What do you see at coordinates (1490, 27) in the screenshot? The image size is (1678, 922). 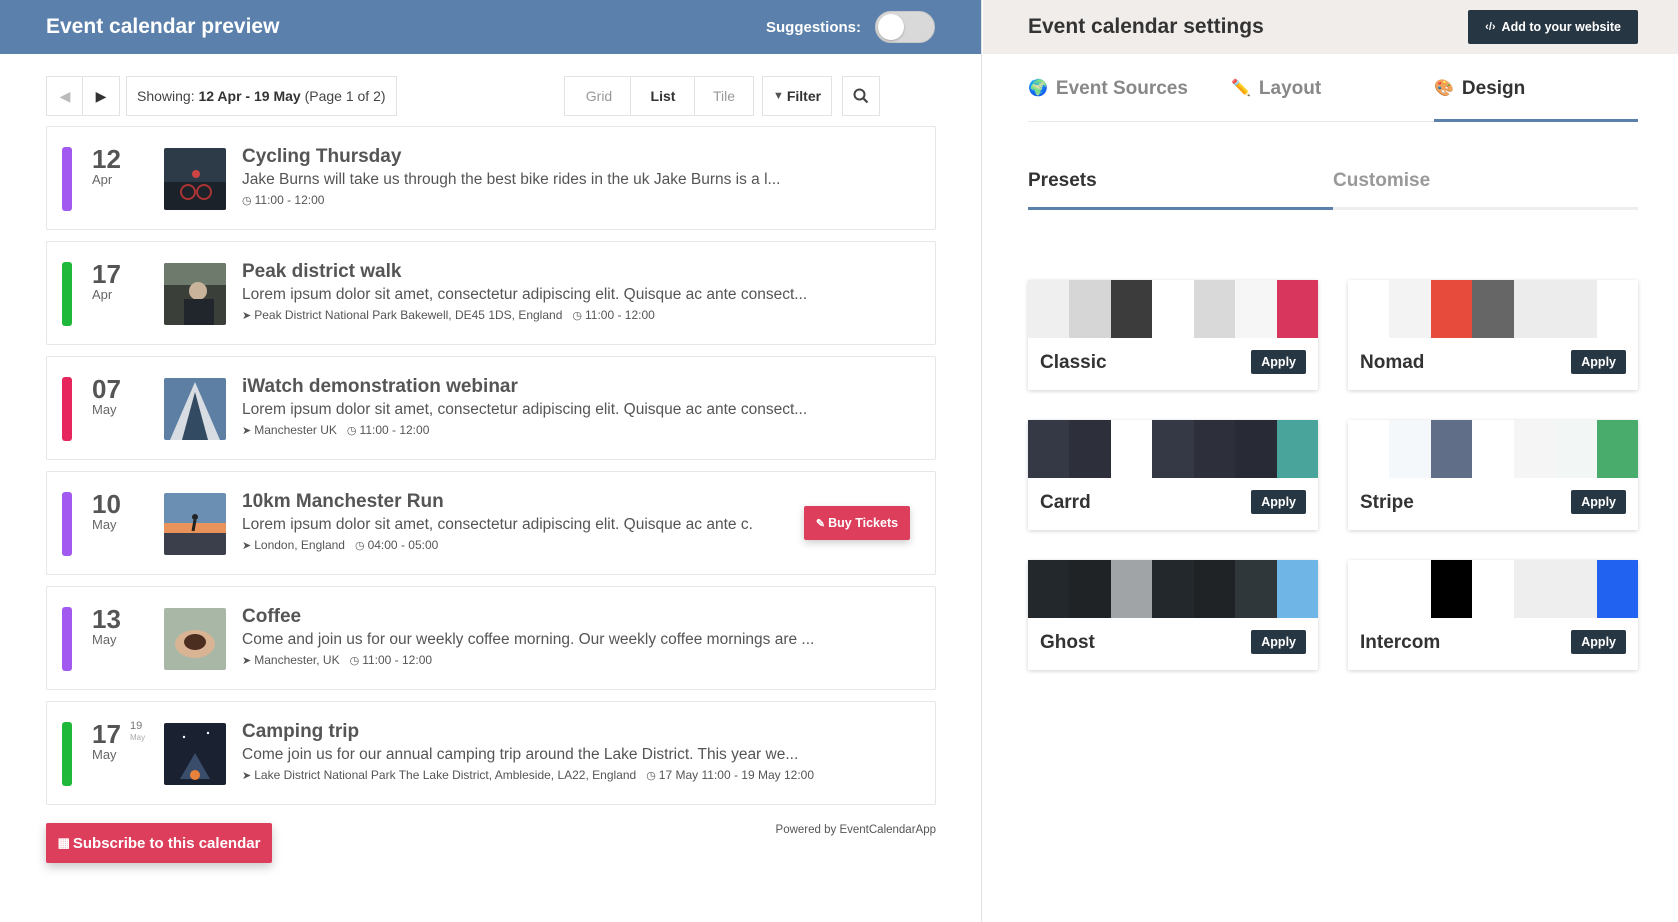 I see `code-icon: ‹/›` at bounding box center [1490, 27].